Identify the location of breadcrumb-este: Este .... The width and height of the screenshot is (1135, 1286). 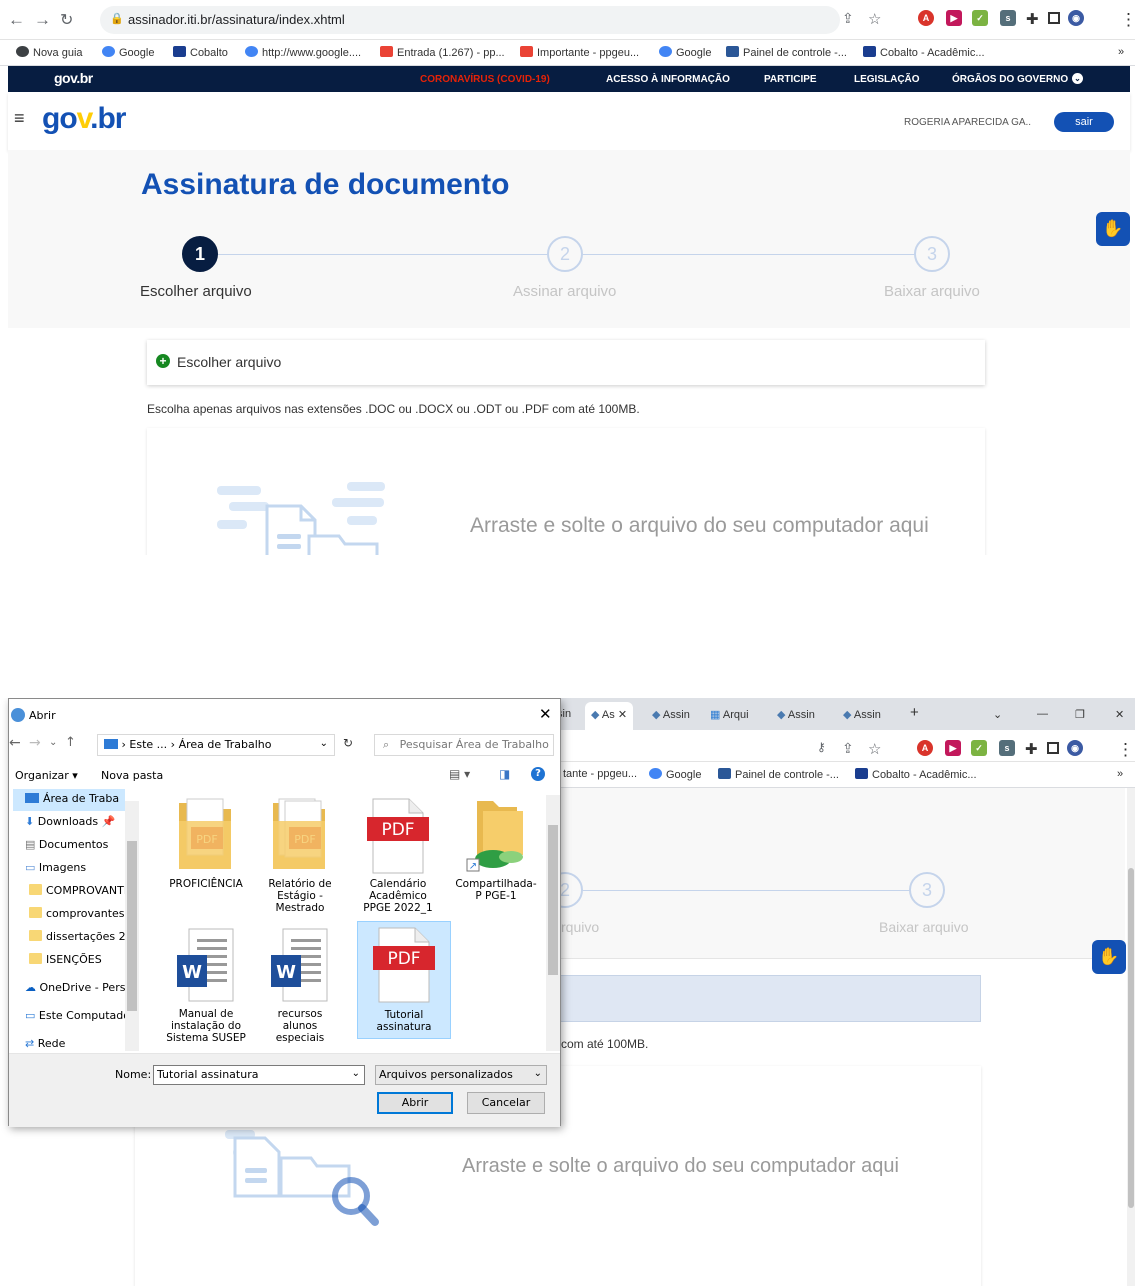
(148, 744).